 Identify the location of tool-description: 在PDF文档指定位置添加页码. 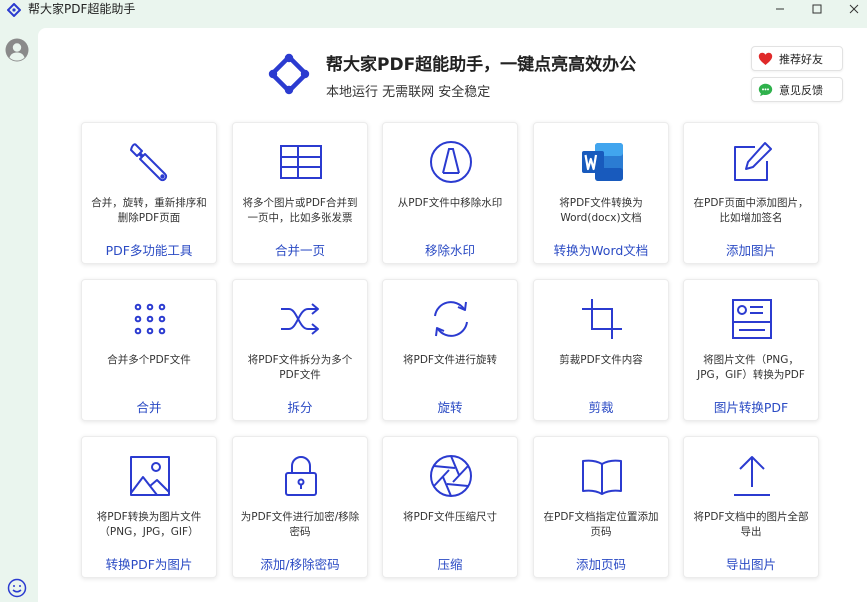
(601, 524).